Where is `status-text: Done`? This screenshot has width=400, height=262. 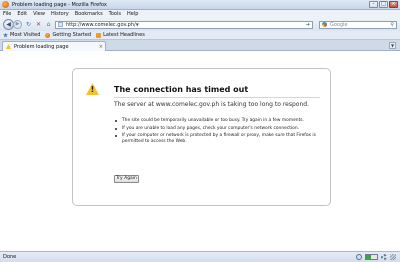 status-text: Done is located at coordinates (10, 257).